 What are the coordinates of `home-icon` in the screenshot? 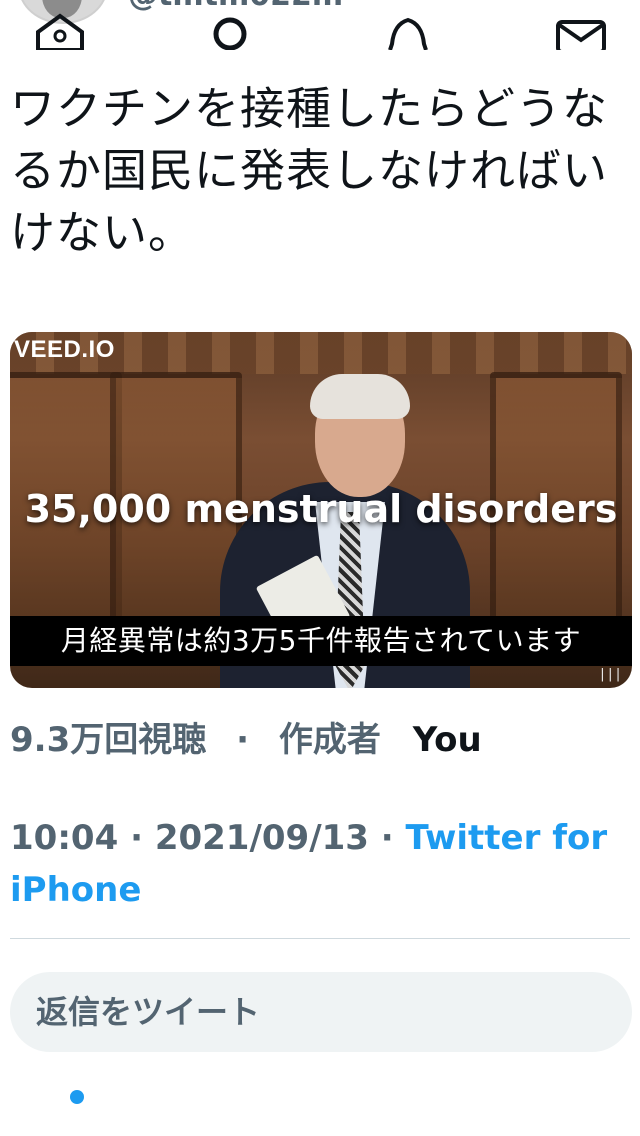 It's located at (60, 30).